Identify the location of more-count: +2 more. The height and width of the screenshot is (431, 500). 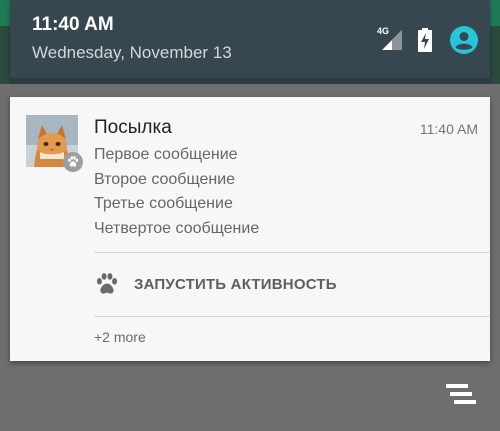
(120, 337).